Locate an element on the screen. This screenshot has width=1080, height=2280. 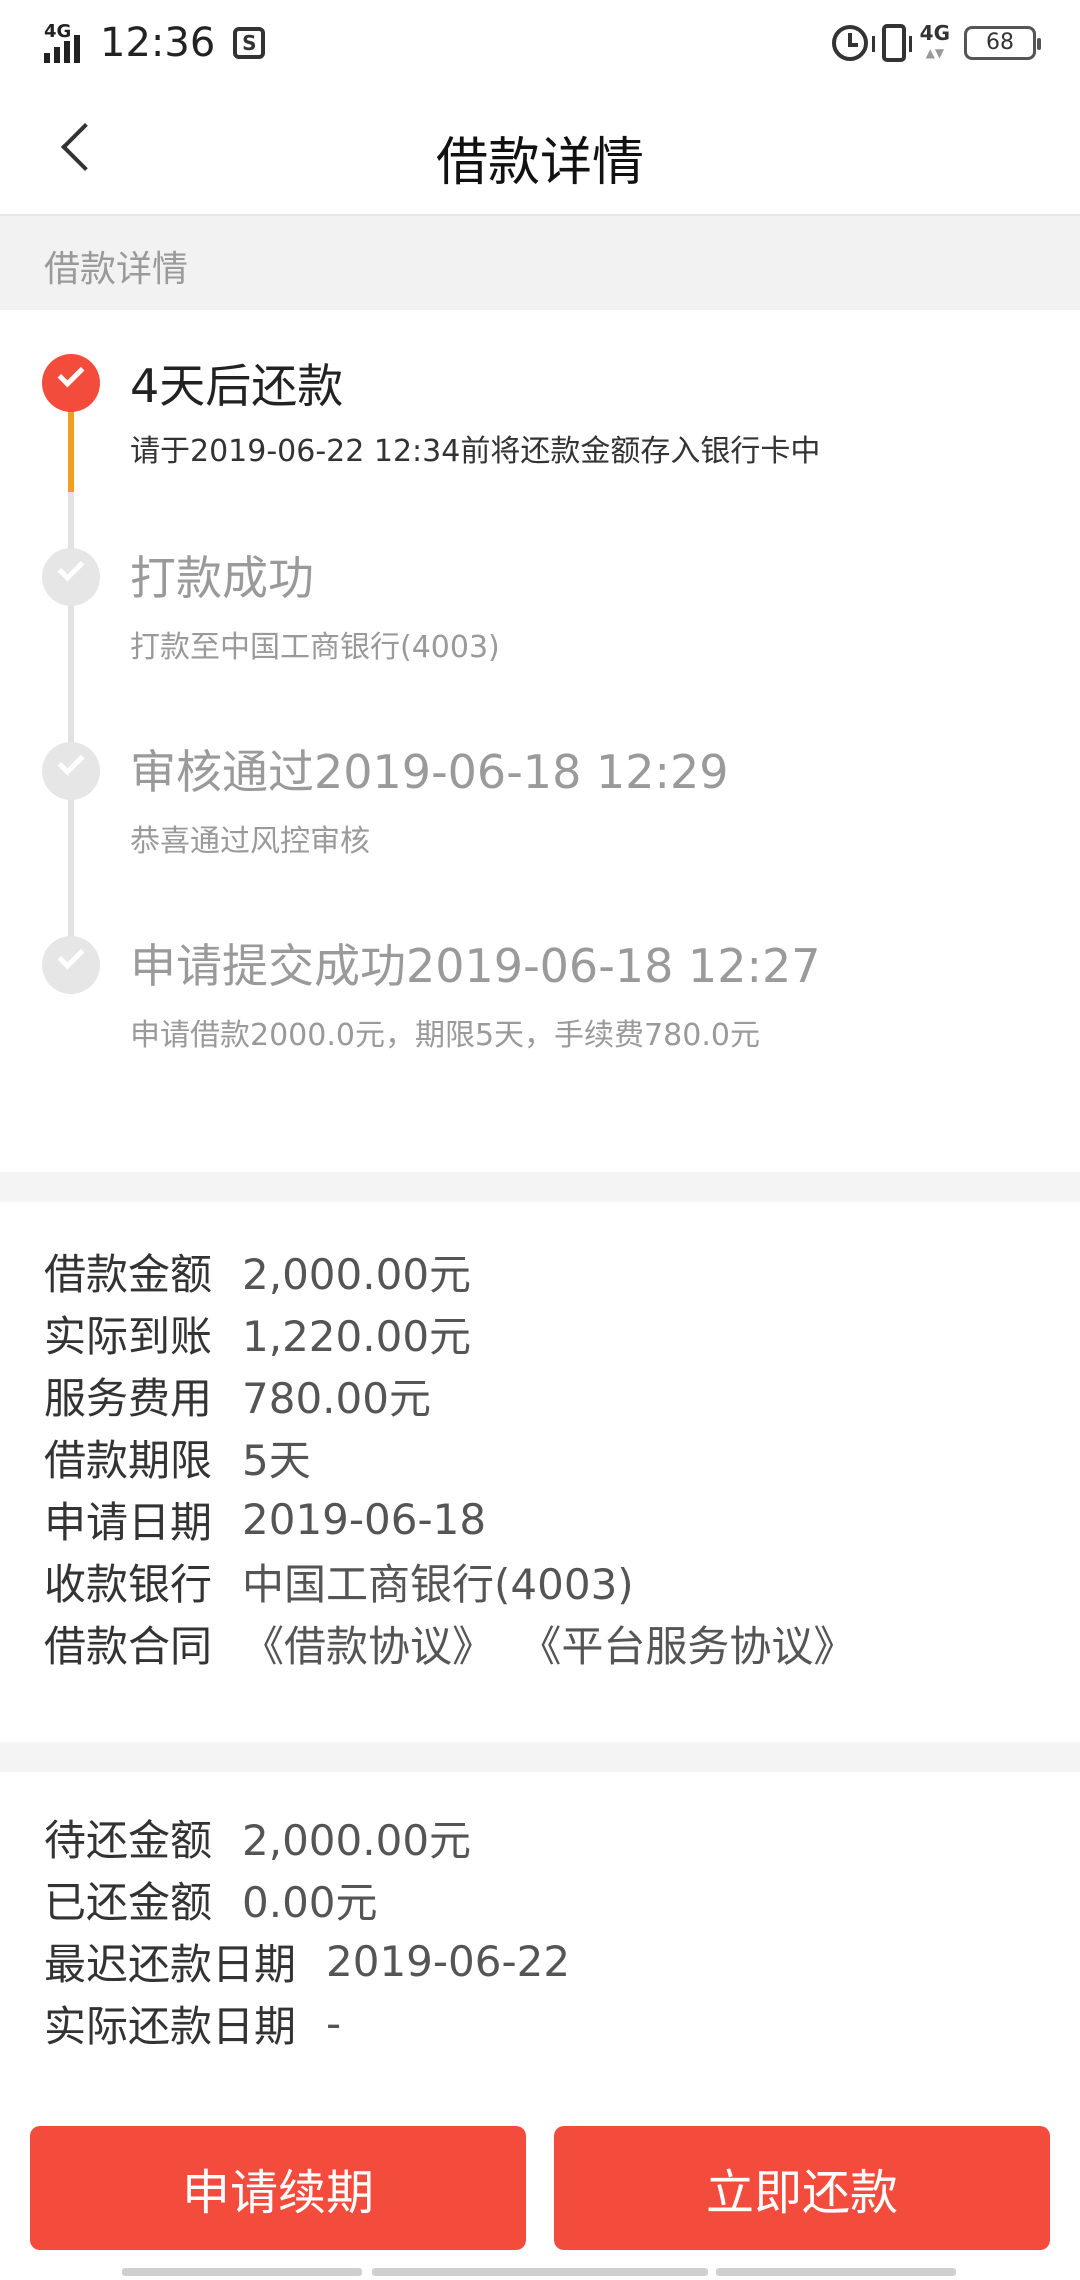
info-value: 5天 is located at coordinates (276, 1460).